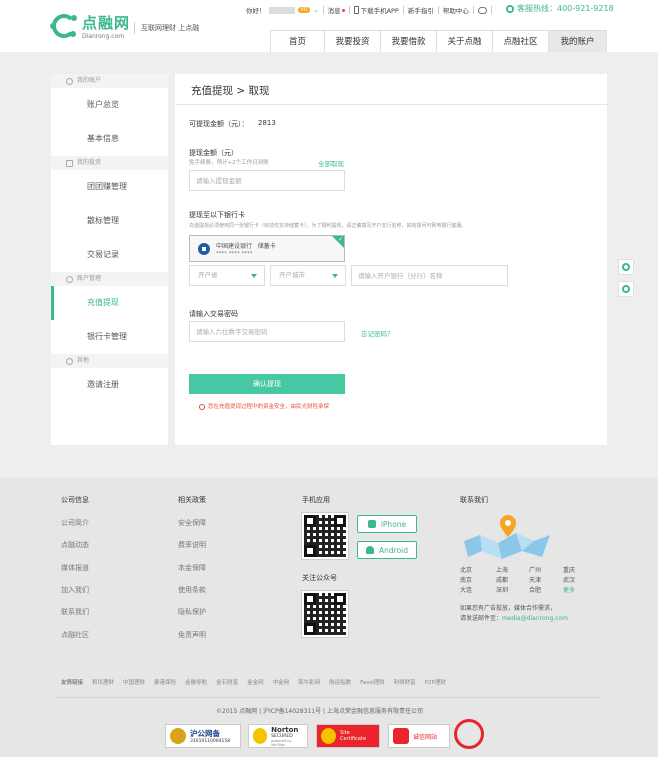  What do you see at coordinates (380, 10) in the screenshot?
I see `download-app-link: 下载手机APP` at bounding box center [380, 10].